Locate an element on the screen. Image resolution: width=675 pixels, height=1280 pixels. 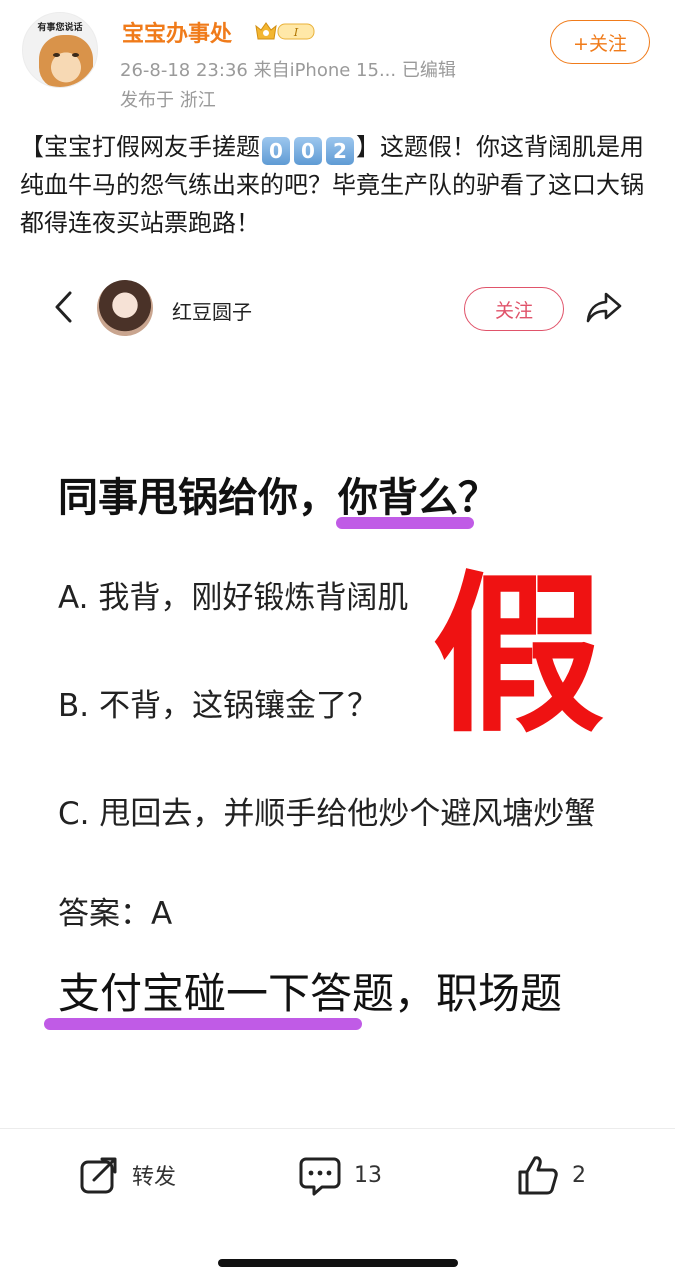
question-title: 同事甩锅给你，你背么？ is located at coordinates (278, 498).